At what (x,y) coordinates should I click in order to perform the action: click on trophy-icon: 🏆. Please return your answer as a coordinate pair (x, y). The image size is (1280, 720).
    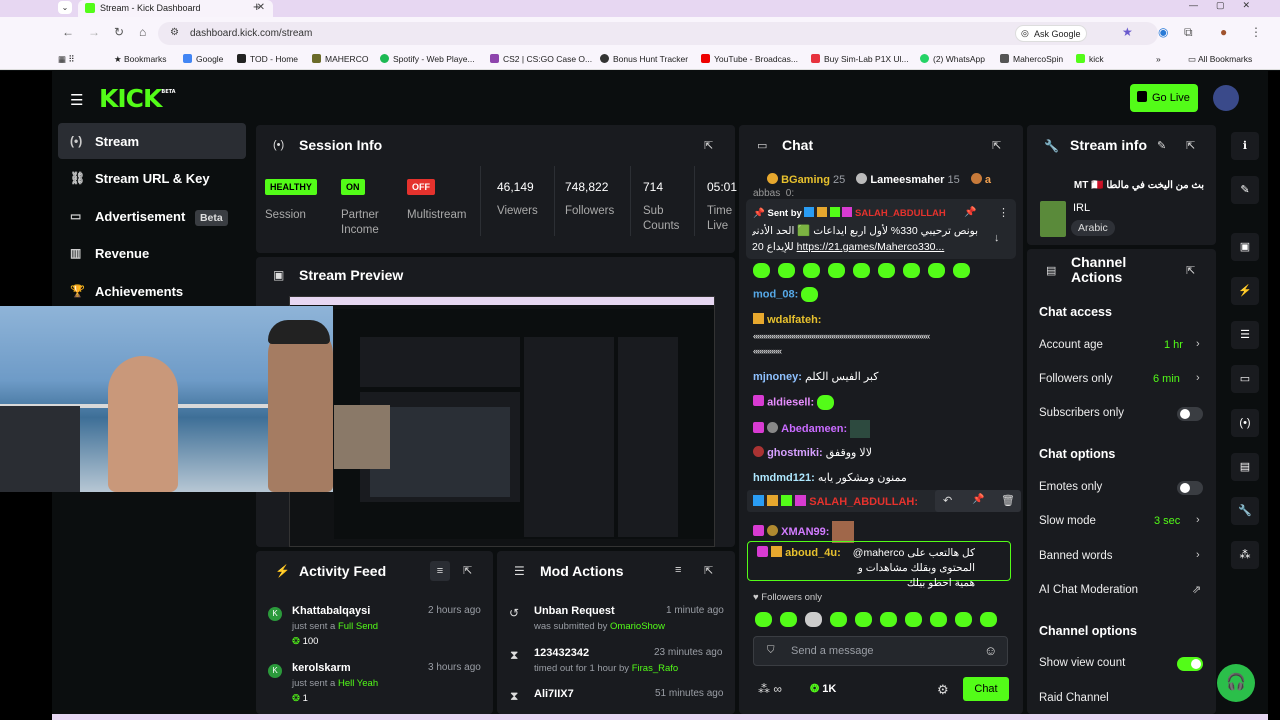
    Looking at the image, I should click on (77, 291).